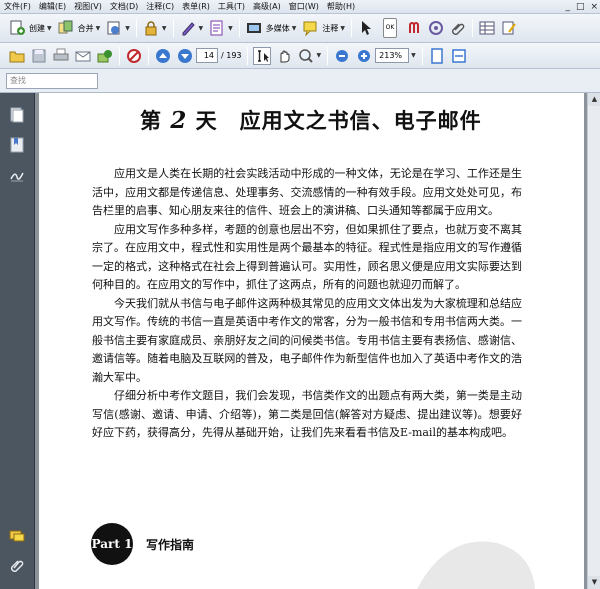 This screenshot has width=600, height=589. What do you see at coordinates (83, 56) in the screenshot?
I see `email-icon` at bounding box center [83, 56].